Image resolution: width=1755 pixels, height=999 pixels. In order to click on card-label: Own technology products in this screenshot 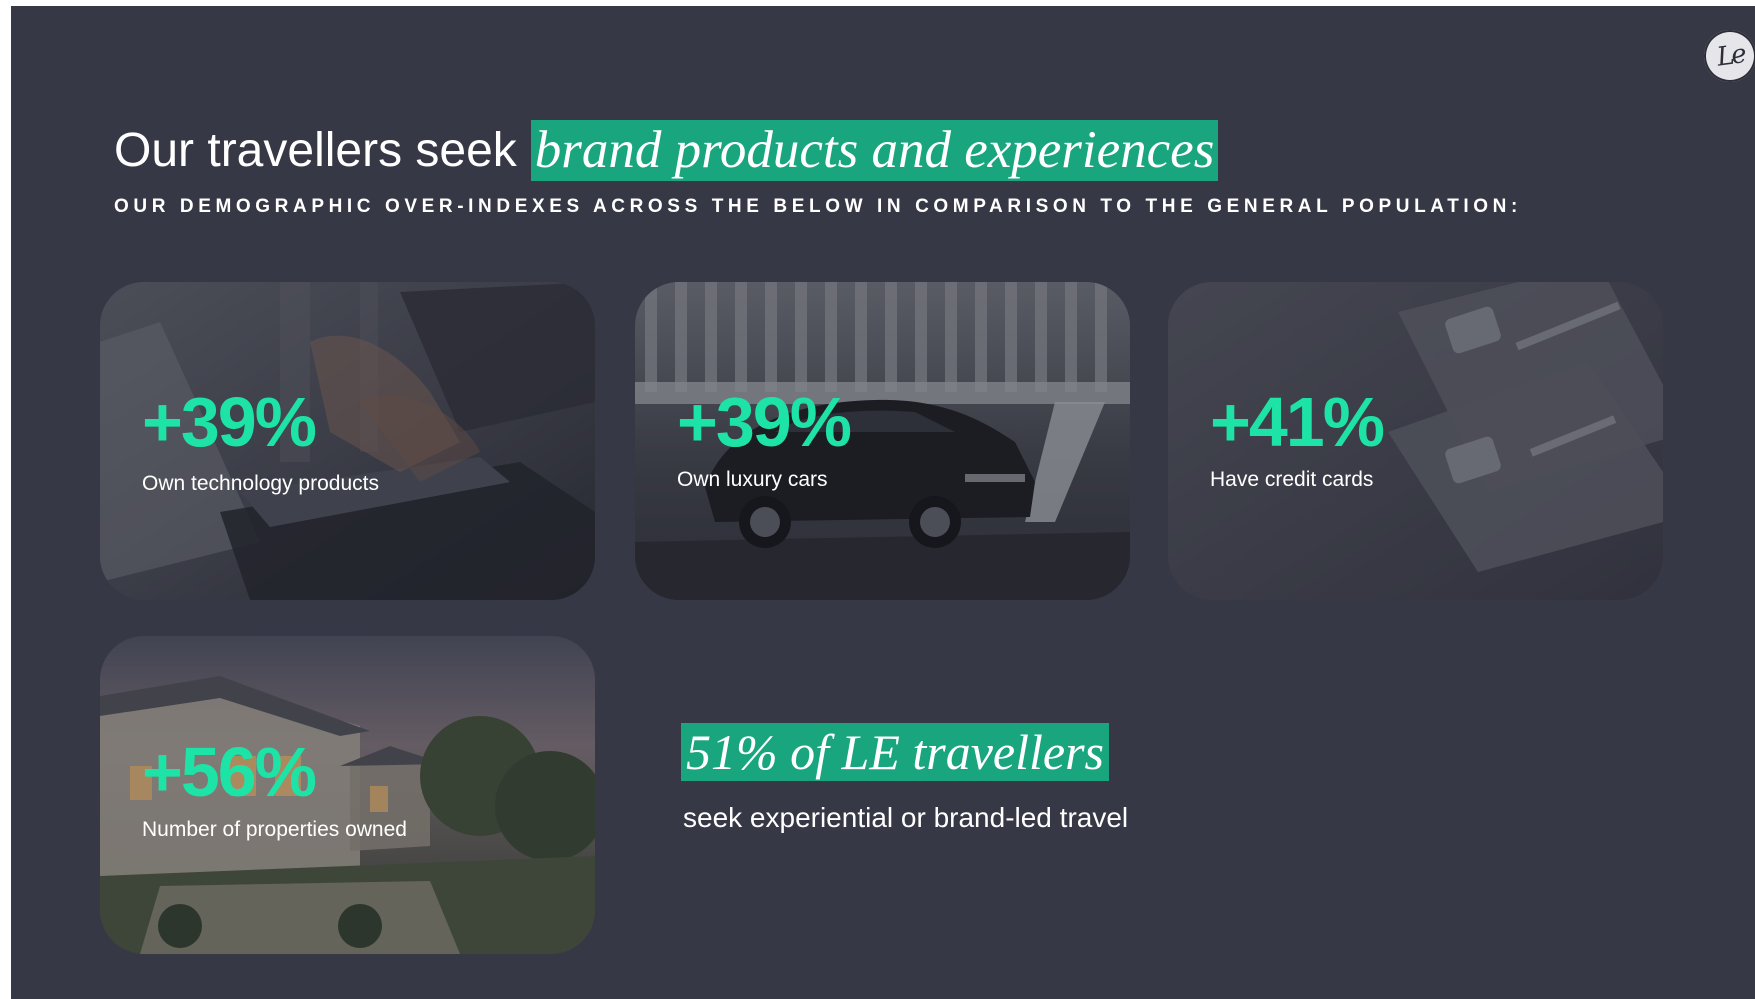, I will do `click(260, 483)`.